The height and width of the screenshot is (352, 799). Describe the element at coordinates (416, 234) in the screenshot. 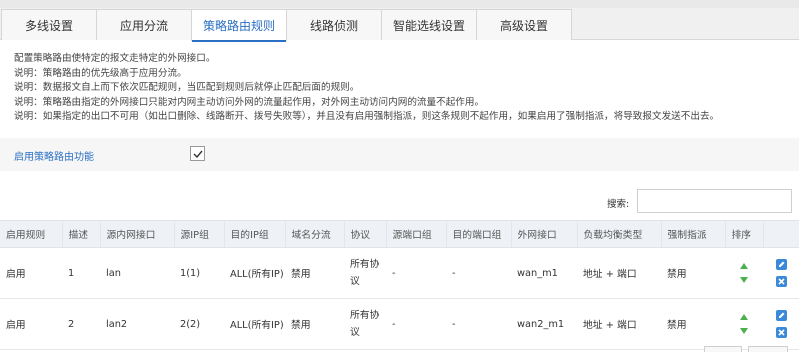

I see `column-header: 源端口组` at that location.